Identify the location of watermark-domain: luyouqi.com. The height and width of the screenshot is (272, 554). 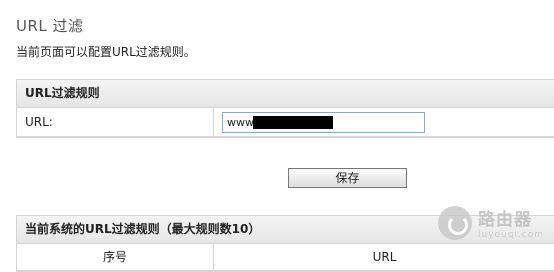
(510, 235).